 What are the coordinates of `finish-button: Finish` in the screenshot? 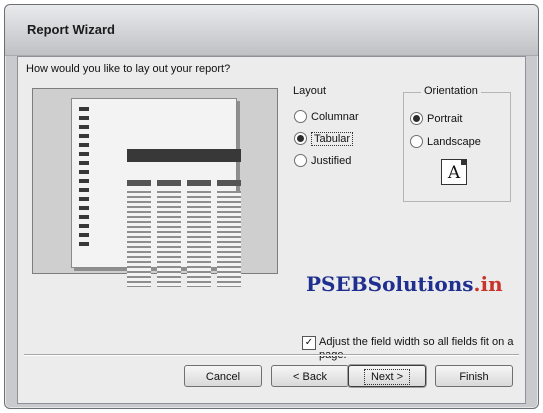 It's located at (474, 376).